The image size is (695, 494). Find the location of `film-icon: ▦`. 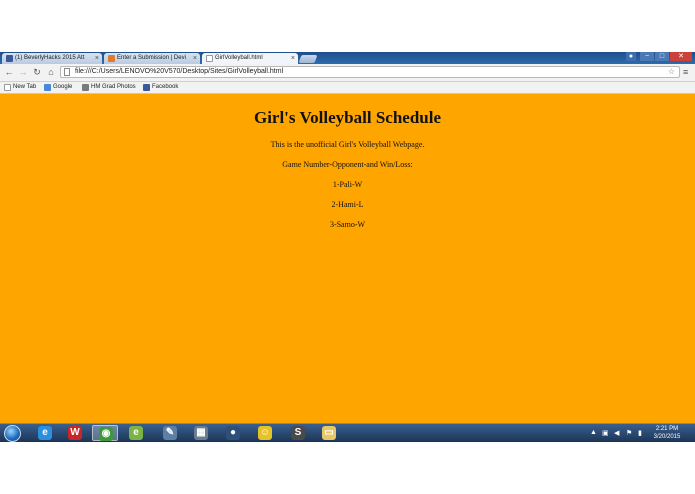

film-icon: ▦ is located at coordinates (201, 433).